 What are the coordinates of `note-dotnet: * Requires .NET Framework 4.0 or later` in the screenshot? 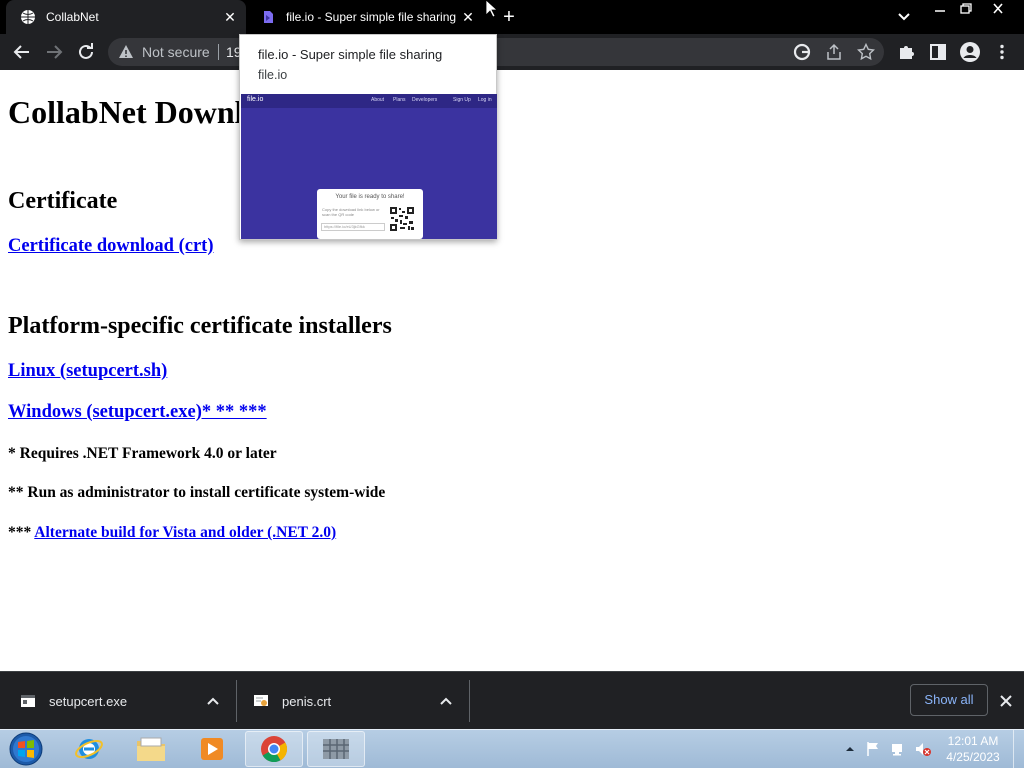 It's located at (142, 453).